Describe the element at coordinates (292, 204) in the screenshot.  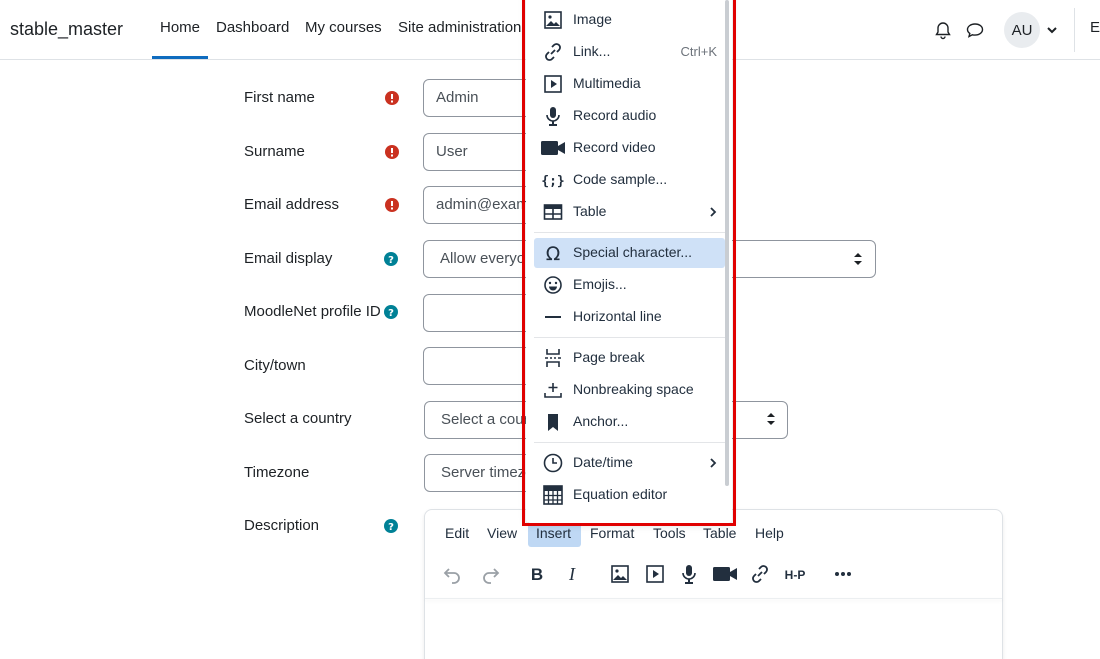
I see `email-label: Email address` at that location.